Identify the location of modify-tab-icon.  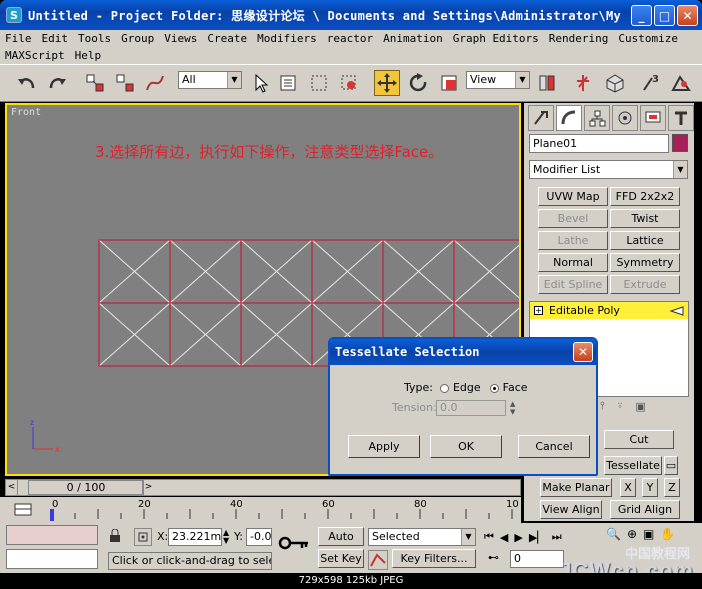
(569, 118).